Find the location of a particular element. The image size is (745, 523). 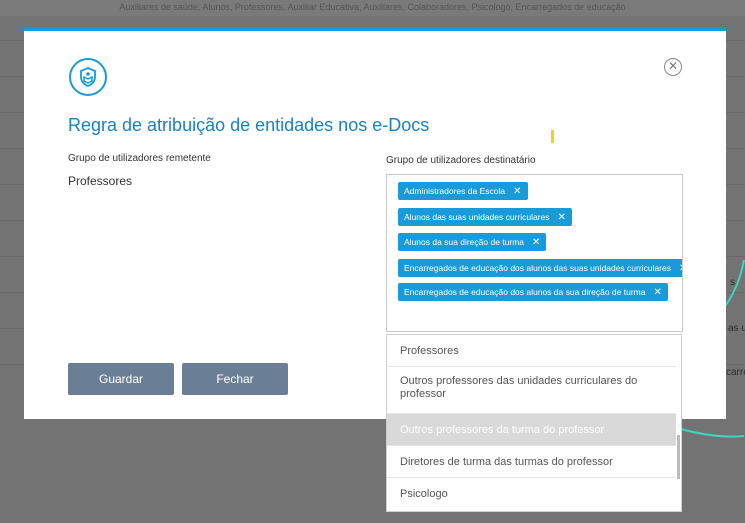

dropdown-option: Psicologo is located at coordinates (531, 494).